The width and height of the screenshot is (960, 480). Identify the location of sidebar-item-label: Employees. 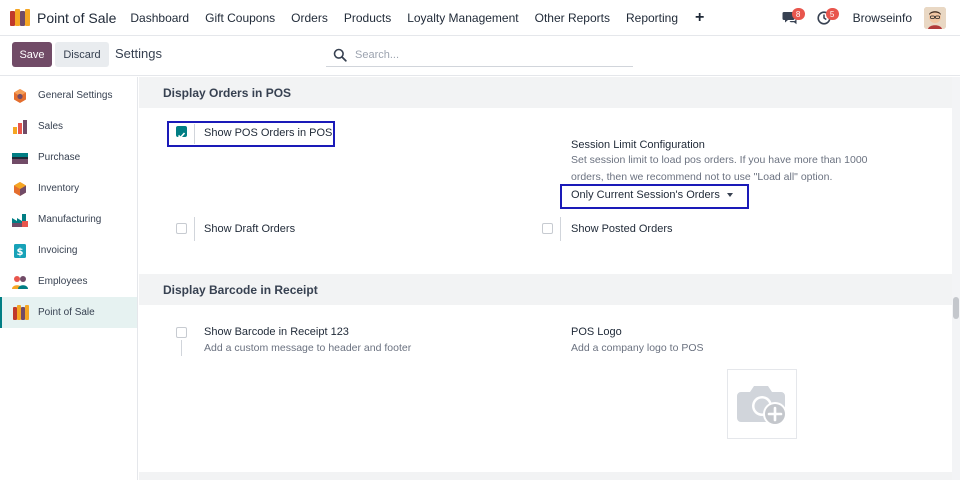
(63, 281).